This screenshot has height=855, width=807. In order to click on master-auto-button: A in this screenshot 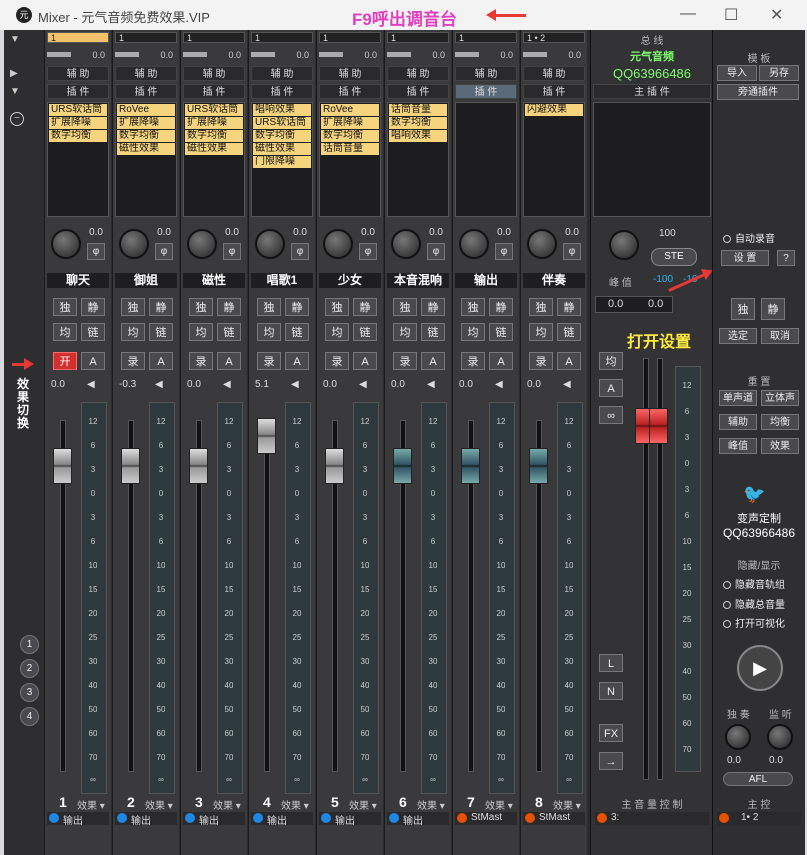, I will do `click(611, 388)`.